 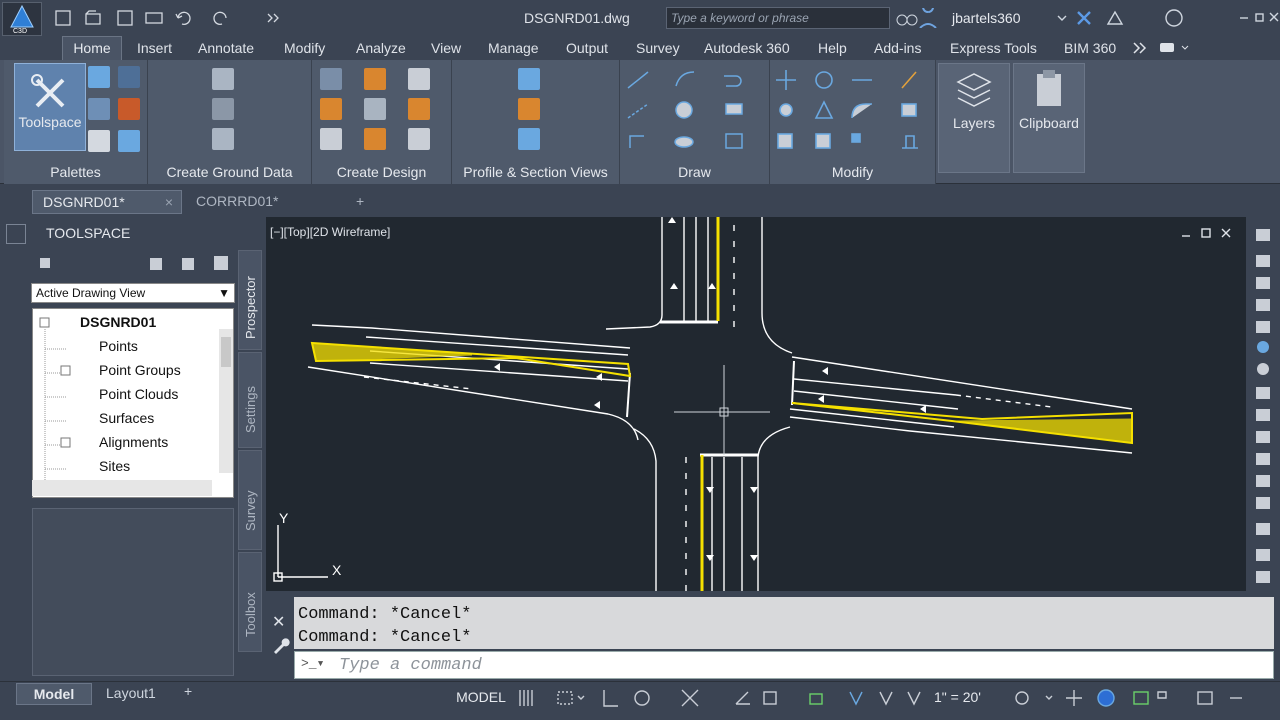 I want to click on chevron-down-icon: ▼, so click(x=224, y=293).